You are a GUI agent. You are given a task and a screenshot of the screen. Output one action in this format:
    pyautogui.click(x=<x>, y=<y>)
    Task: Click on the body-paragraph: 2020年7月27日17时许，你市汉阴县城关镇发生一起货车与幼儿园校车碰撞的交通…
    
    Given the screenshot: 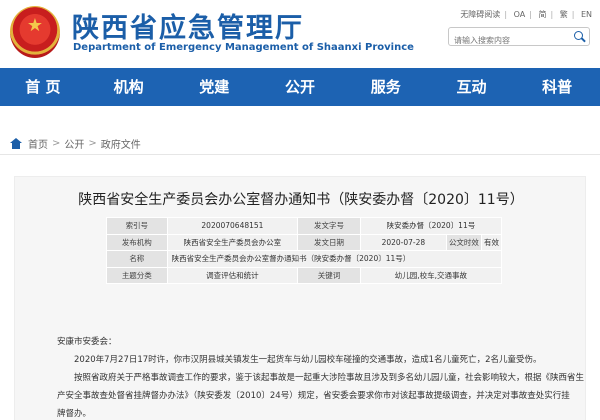 What is the action you would take?
    pyautogui.click(x=308, y=360)
    